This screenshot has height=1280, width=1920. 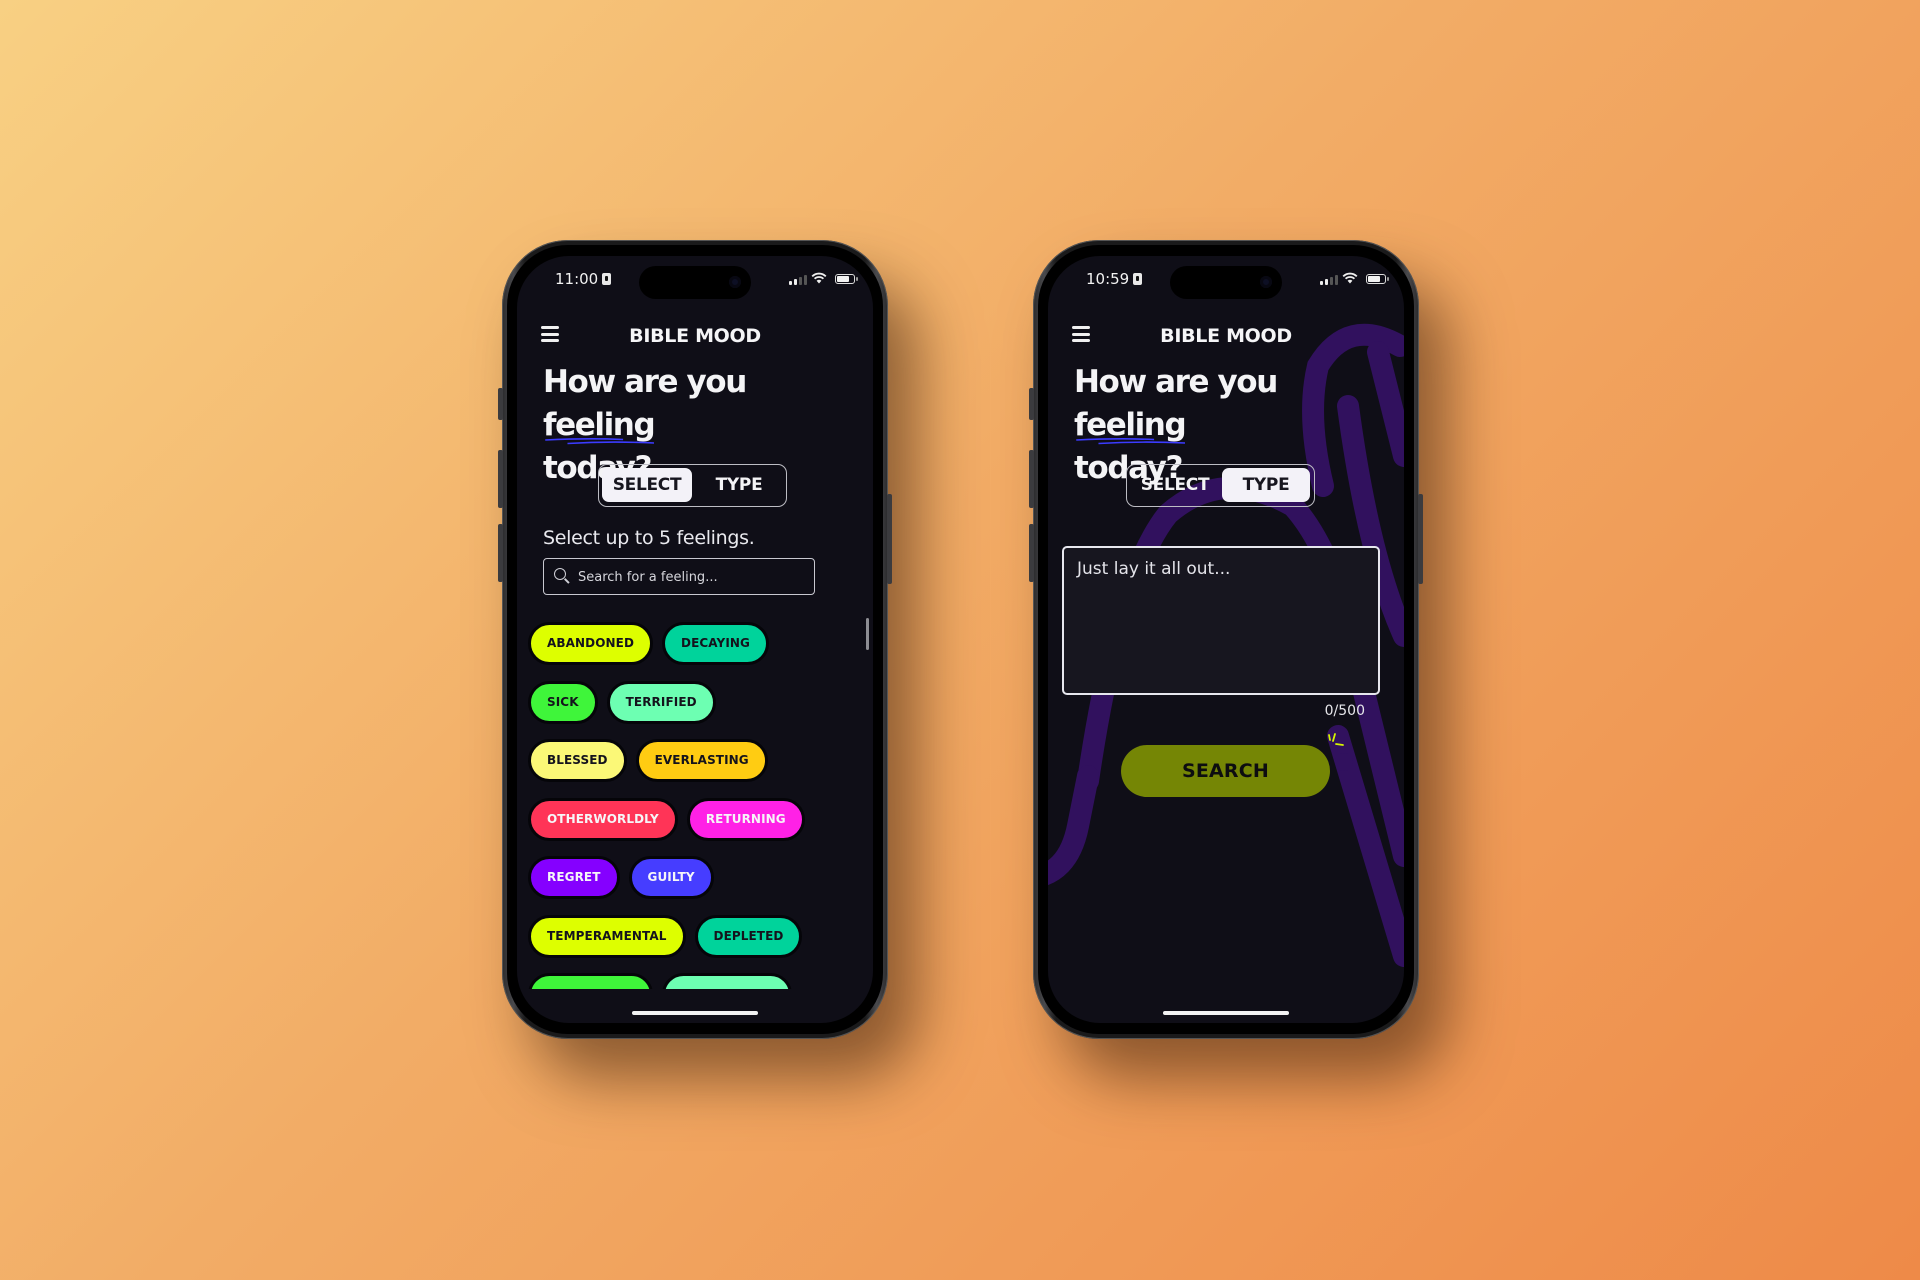 What do you see at coordinates (715, 643) in the screenshot?
I see `feeling-chip-decaying: DECAYING` at bounding box center [715, 643].